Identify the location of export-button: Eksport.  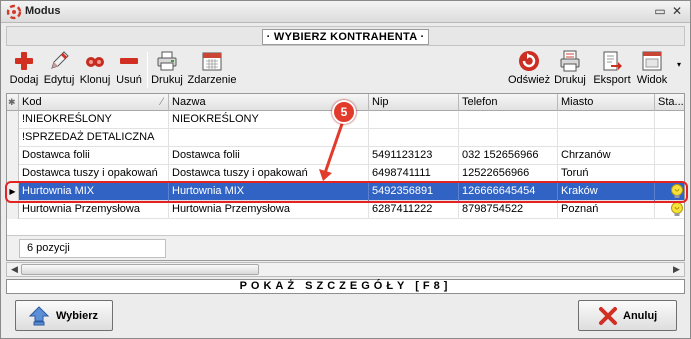
(612, 68).